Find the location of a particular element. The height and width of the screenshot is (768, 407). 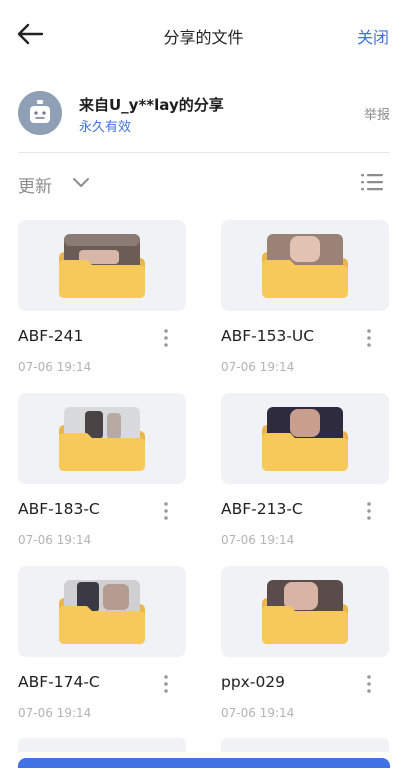

sharer-info: 来自U_y**lay的分享 永久有效 举报 is located at coordinates (203, 114).